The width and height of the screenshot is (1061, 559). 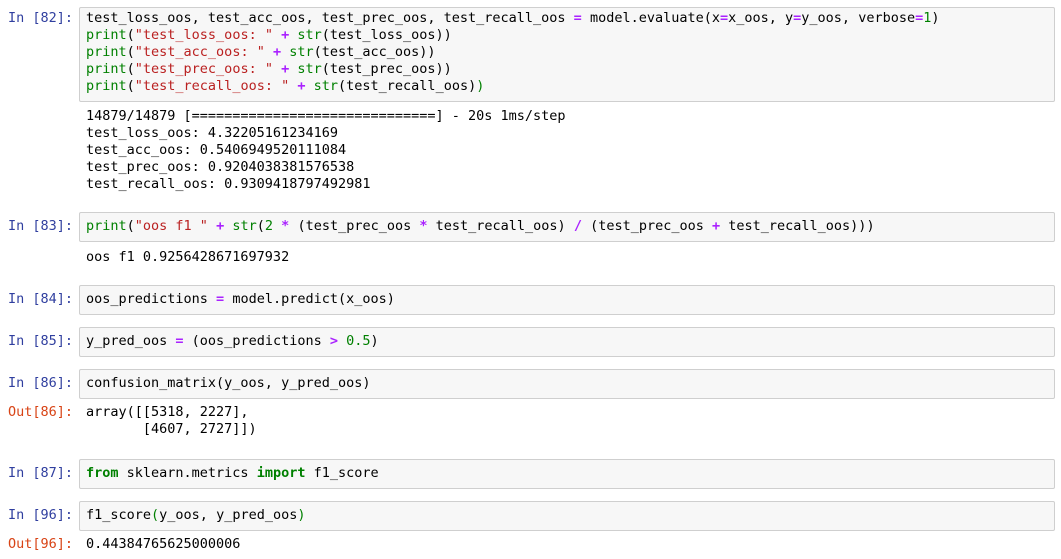 I want to click on code-token: /, so click(x=577, y=226).